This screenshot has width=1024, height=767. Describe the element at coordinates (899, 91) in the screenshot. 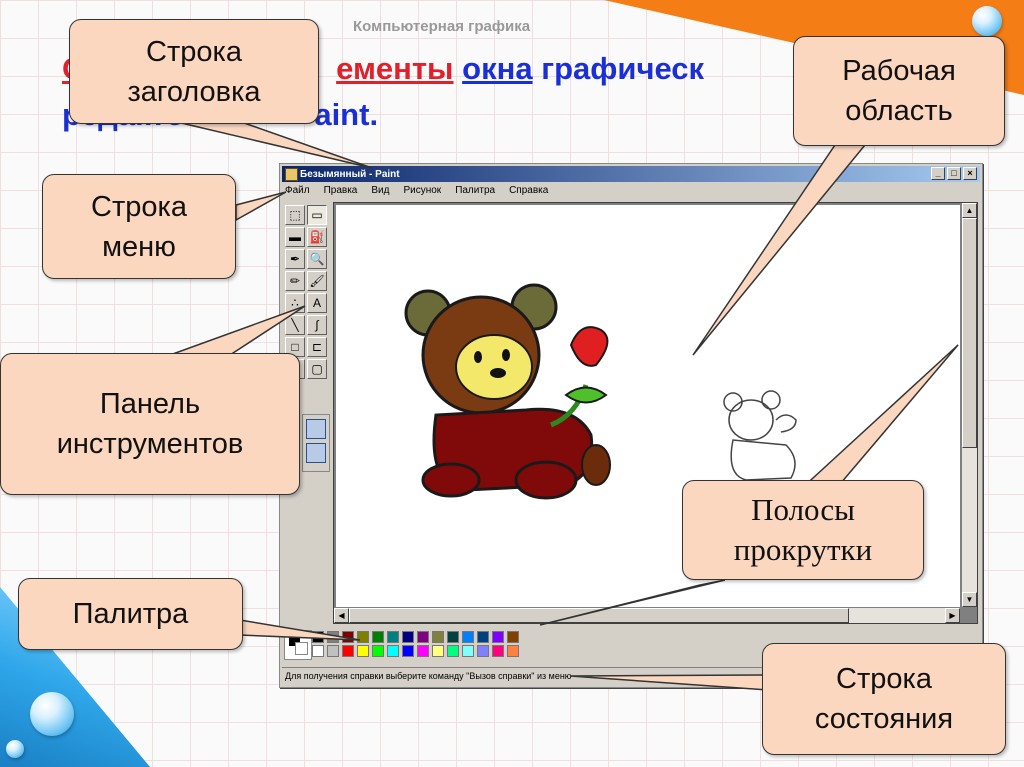

I see `callout-work-area: Рабочая область` at that location.